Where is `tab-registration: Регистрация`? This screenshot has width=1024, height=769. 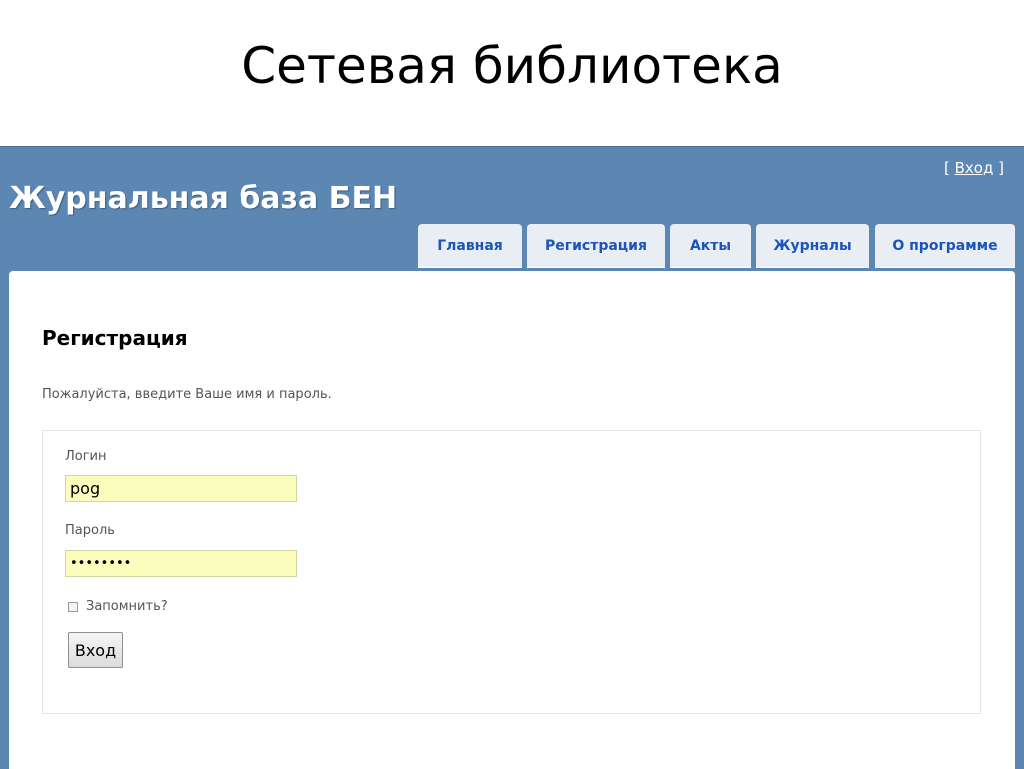 tab-registration: Регистрация is located at coordinates (596, 246).